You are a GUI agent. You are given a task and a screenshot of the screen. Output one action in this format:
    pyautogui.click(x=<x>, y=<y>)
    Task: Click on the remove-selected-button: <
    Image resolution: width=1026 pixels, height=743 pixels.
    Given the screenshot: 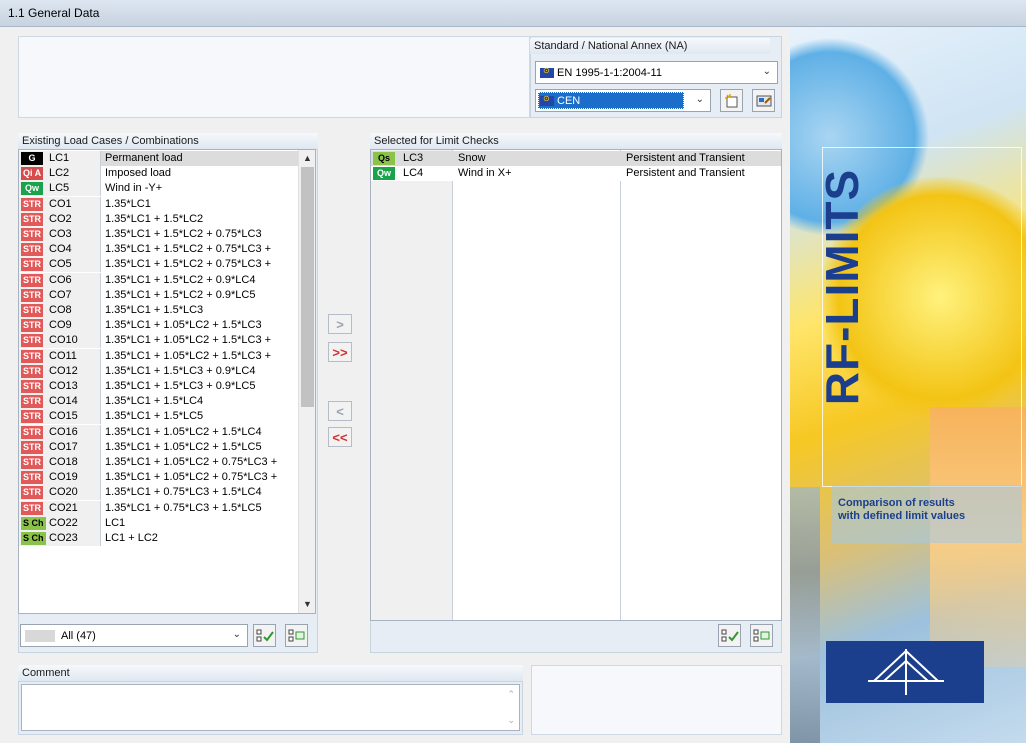 What is the action you would take?
    pyautogui.click(x=340, y=411)
    